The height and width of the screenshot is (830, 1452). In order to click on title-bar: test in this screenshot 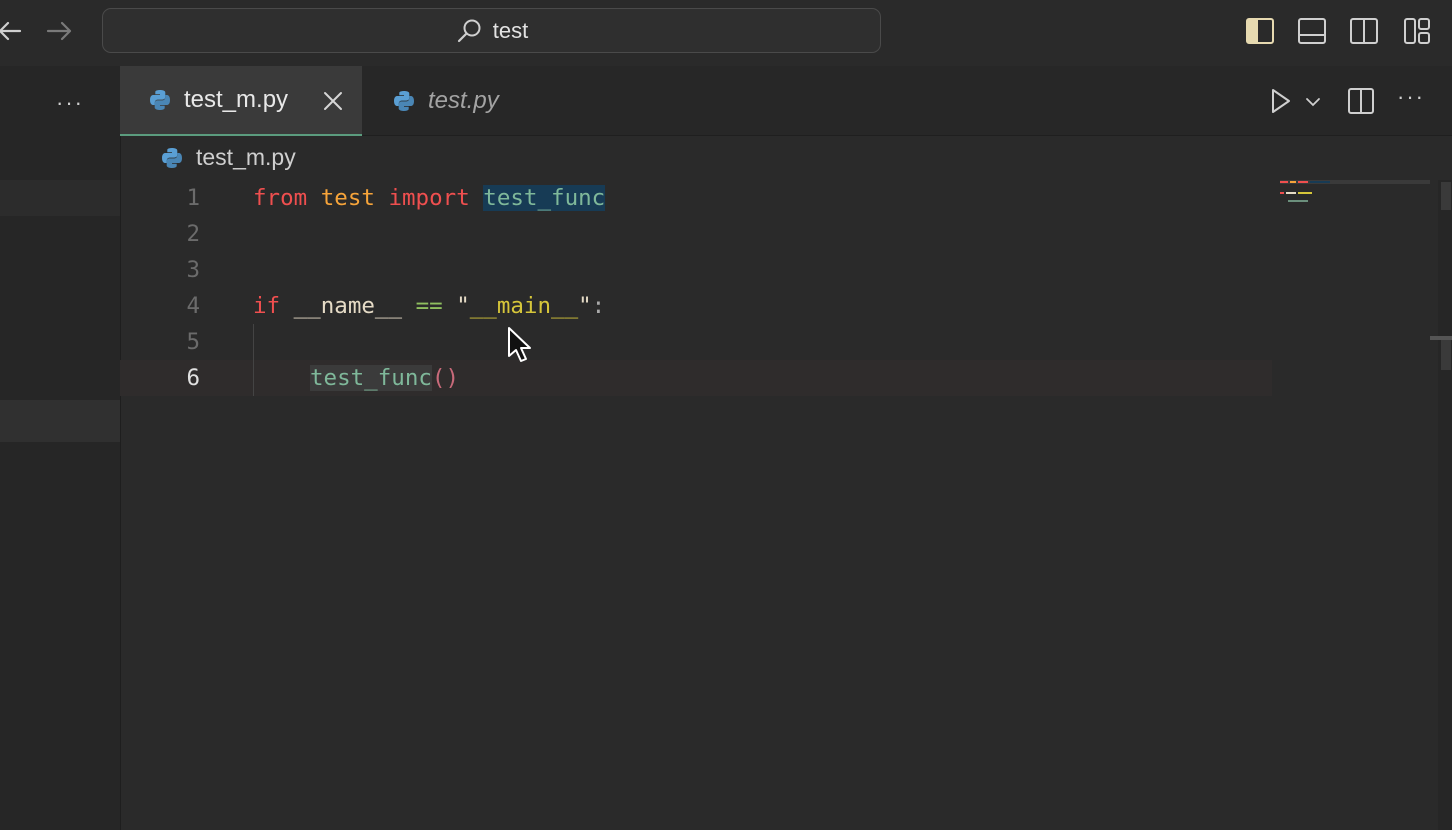, I will do `click(726, 33)`.